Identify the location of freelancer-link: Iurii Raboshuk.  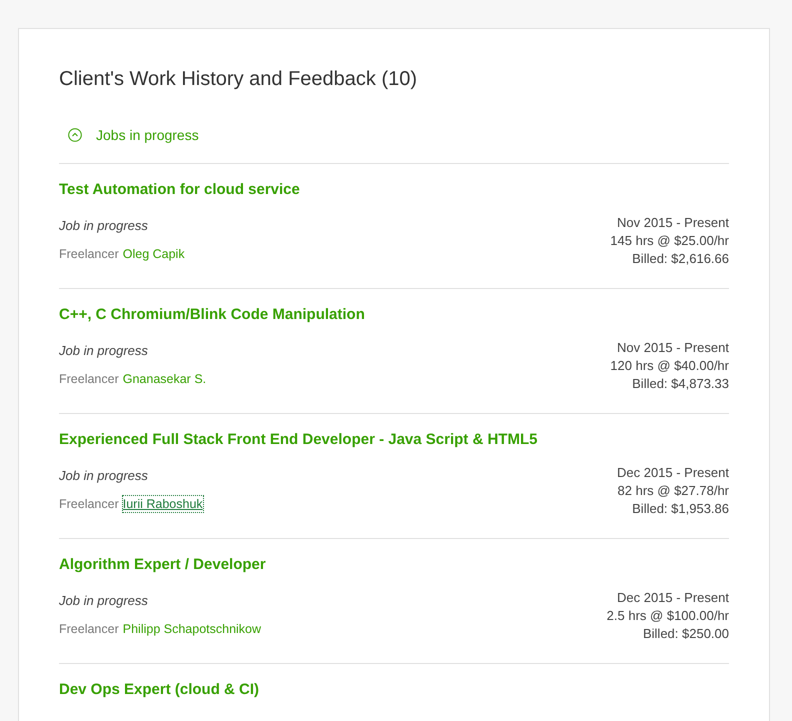
(162, 504).